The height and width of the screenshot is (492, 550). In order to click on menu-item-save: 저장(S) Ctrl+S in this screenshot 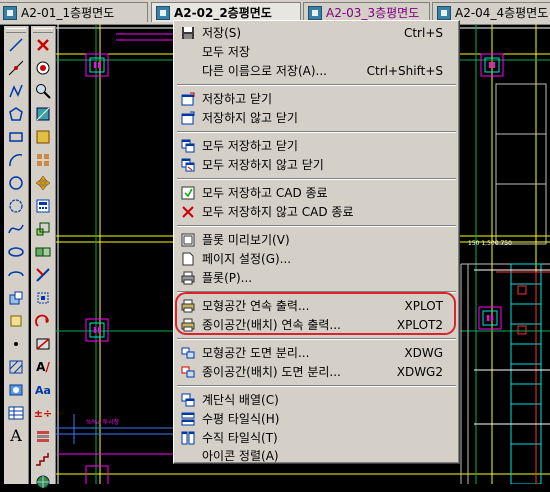, I will do `click(316, 32)`.